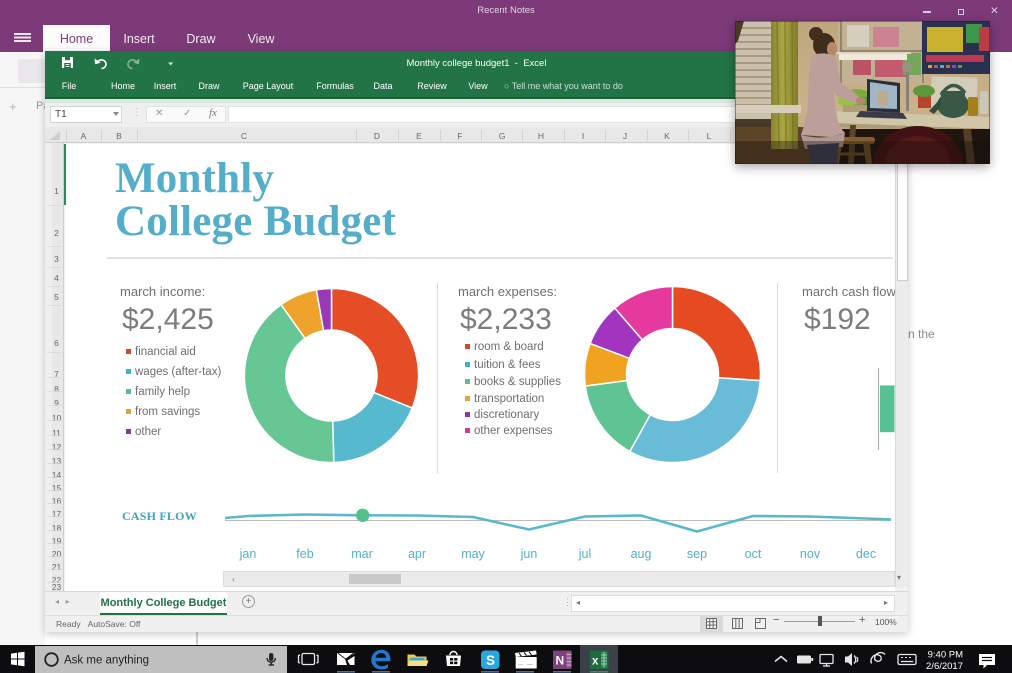  What do you see at coordinates (490, 660) in the screenshot?
I see `svg-text: S` at bounding box center [490, 660].